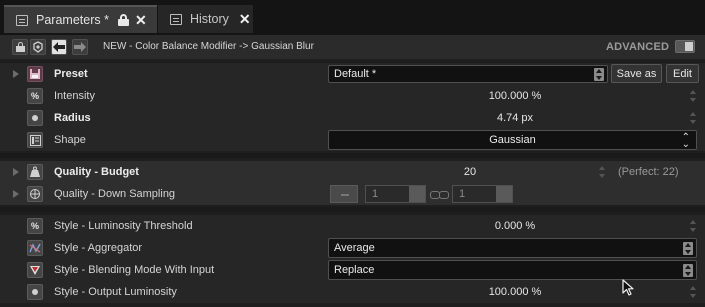  What do you see at coordinates (515, 226) in the screenshot?
I see `lum-threshold-value: 0.000 %` at bounding box center [515, 226].